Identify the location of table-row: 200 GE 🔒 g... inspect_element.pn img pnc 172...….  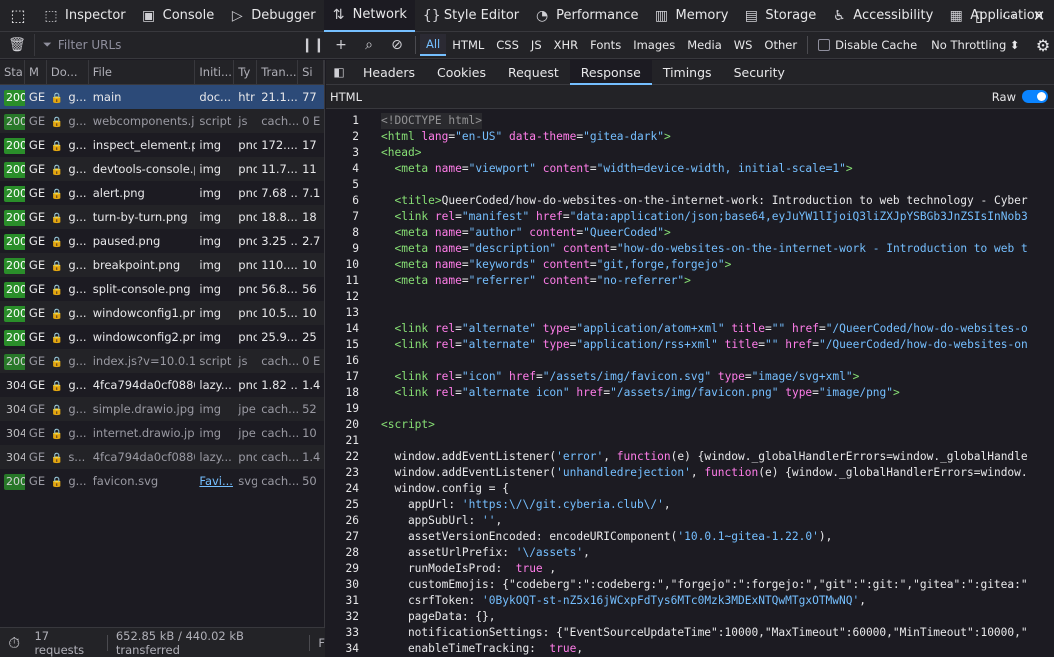
(162, 145).